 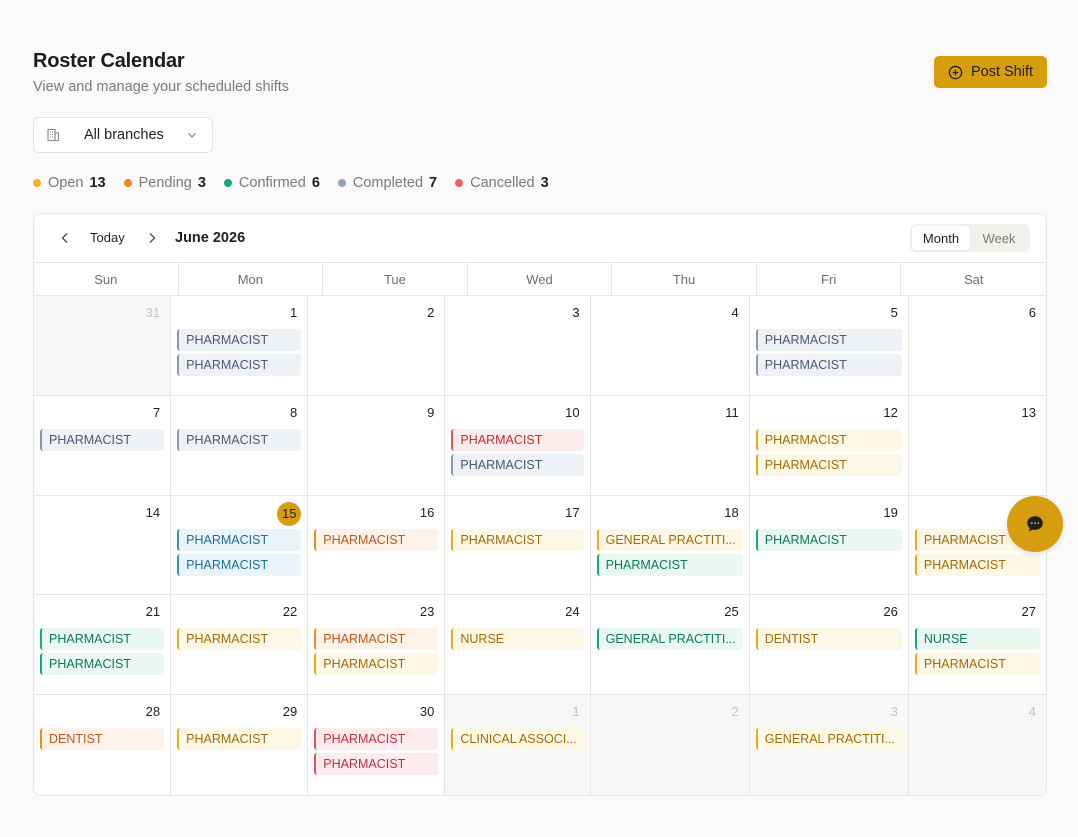 I want to click on day-cell: 18 GENERAL PRACTITI... PHARMACIST, so click(x=670, y=545).